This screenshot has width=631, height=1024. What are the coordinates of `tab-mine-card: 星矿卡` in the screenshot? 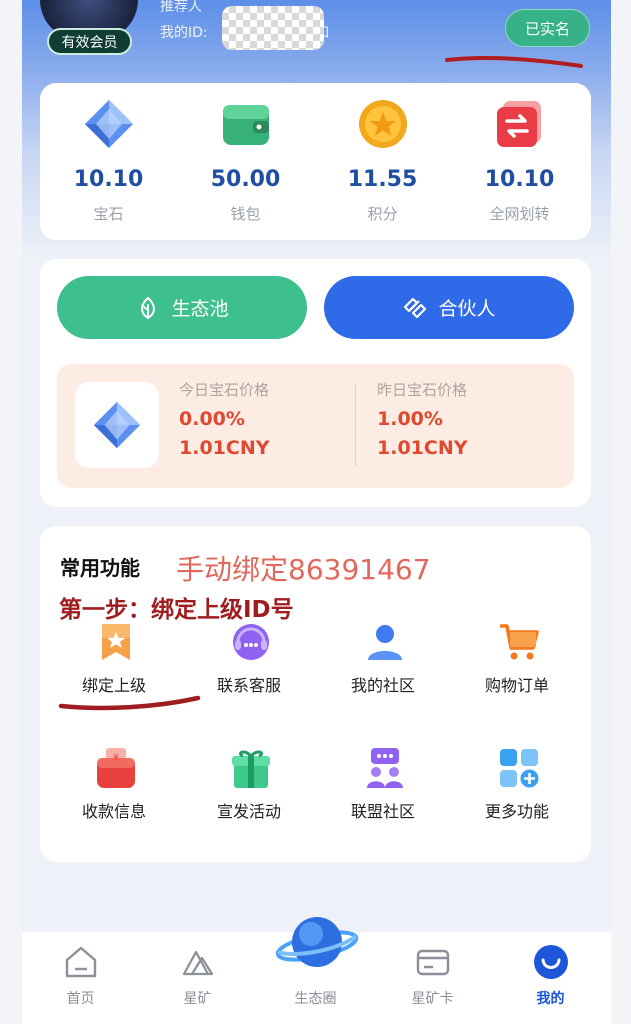 It's located at (432, 976).